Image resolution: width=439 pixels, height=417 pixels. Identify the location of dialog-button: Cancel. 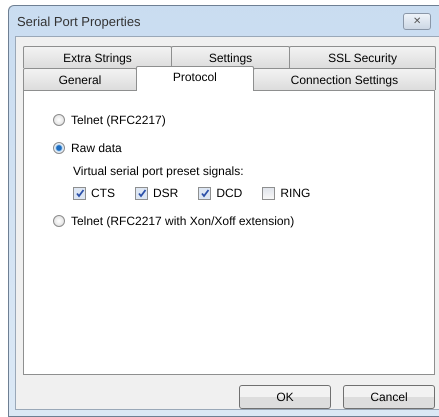
(389, 397).